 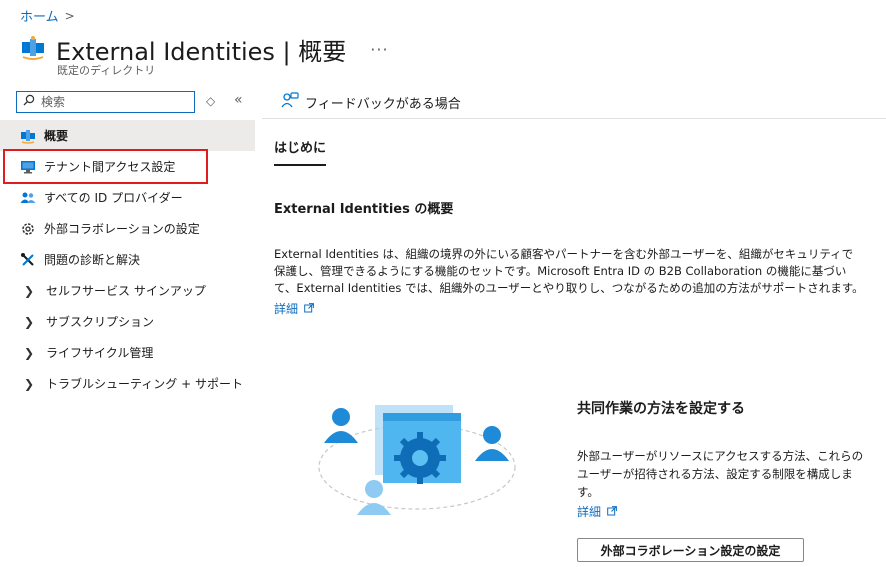 What do you see at coordinates (300, 151) in the screenshot?
I see `tab-get-started: はじめに` at bounding box center [300, 151].